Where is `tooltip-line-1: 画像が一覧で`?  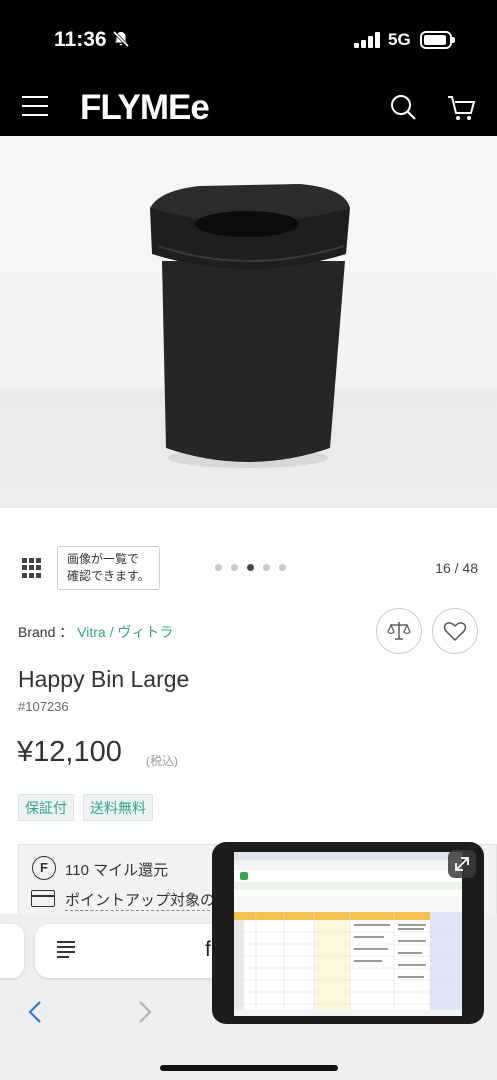
tooltip-line-1: 画像が一覧で is located at coordinates (103, 559).